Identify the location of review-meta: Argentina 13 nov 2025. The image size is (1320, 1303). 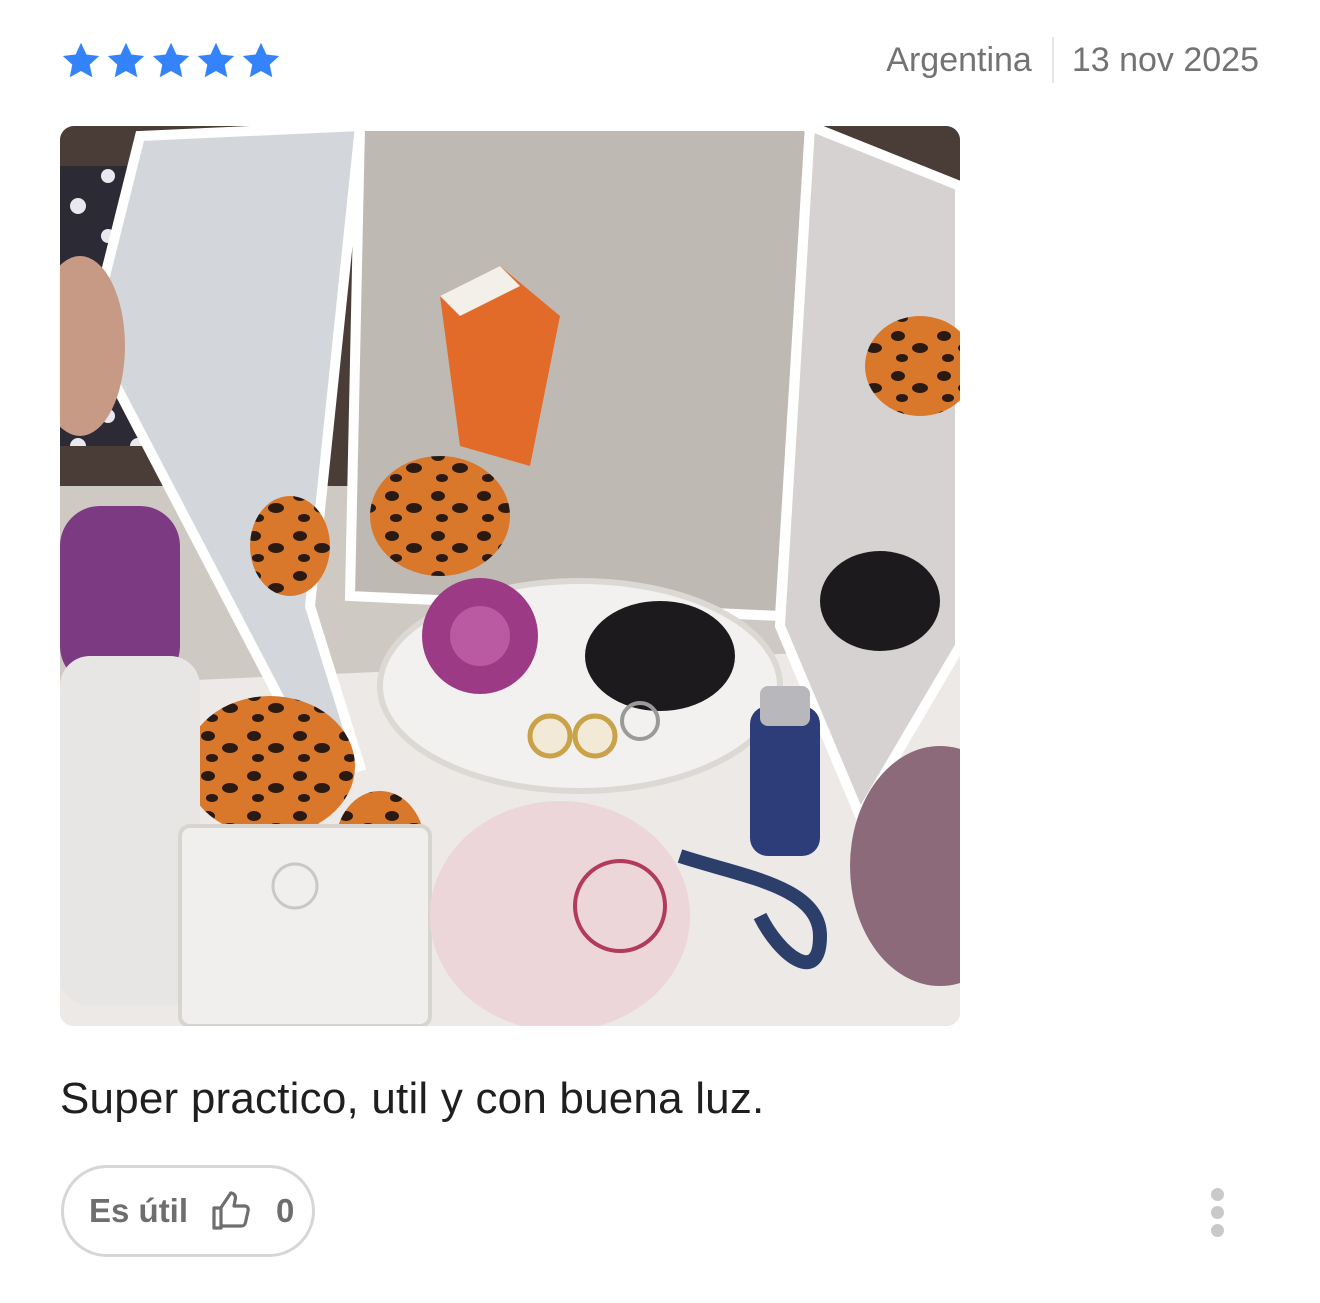
(1072, 60).